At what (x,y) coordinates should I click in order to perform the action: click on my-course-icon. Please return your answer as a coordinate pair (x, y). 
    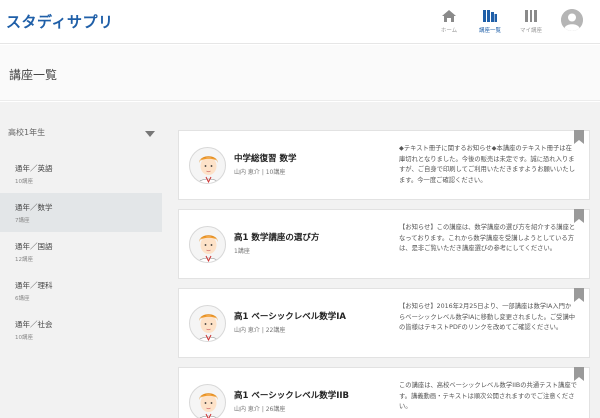
    Looking at the image, I should click on (531, 16).